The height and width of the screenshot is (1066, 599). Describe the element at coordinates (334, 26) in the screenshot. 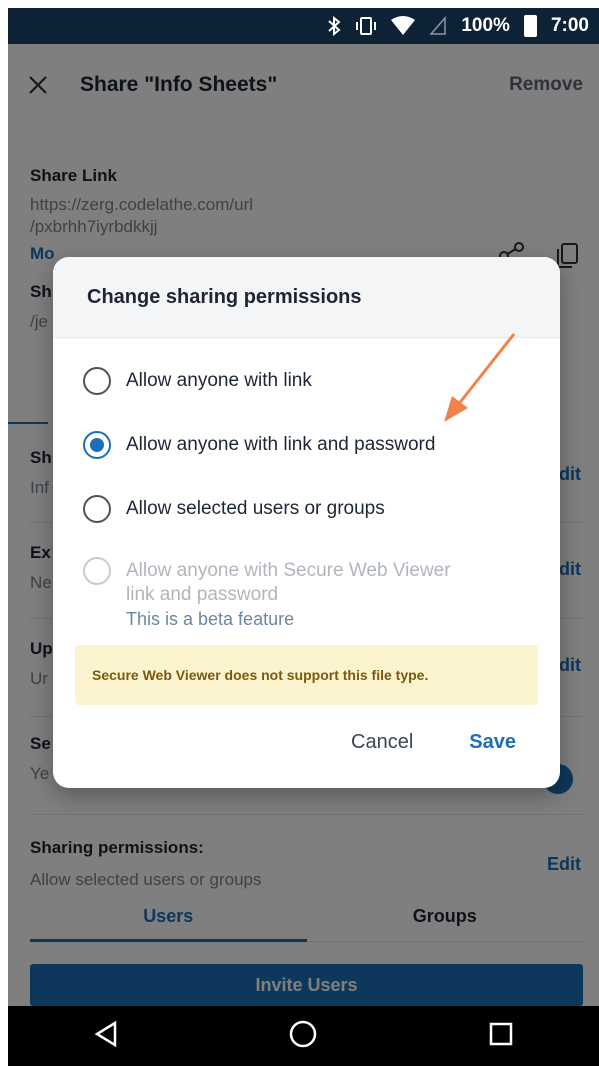

I see `bluetooth-icon` at that location.